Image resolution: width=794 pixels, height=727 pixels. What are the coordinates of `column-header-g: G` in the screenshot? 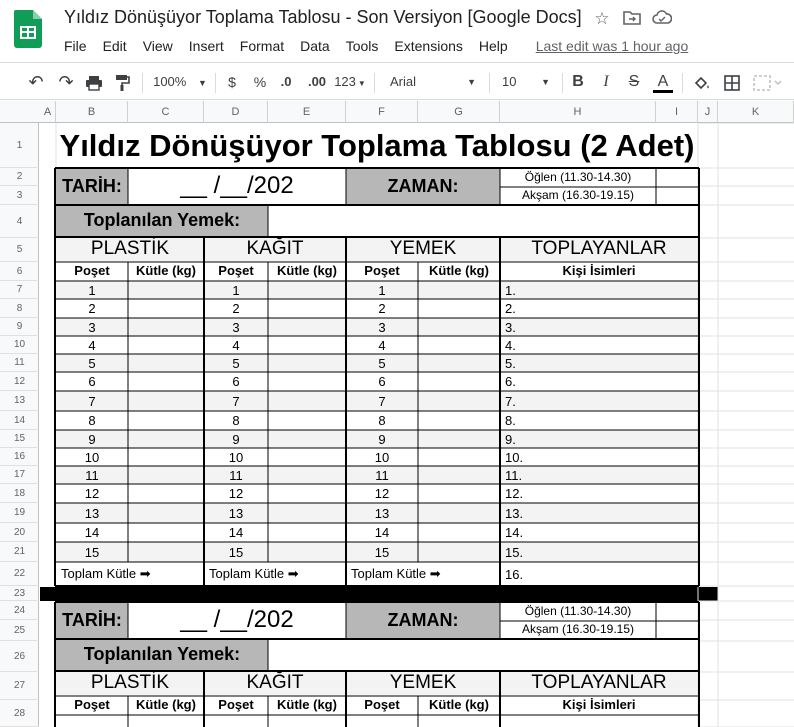 It's located at (459, 112).